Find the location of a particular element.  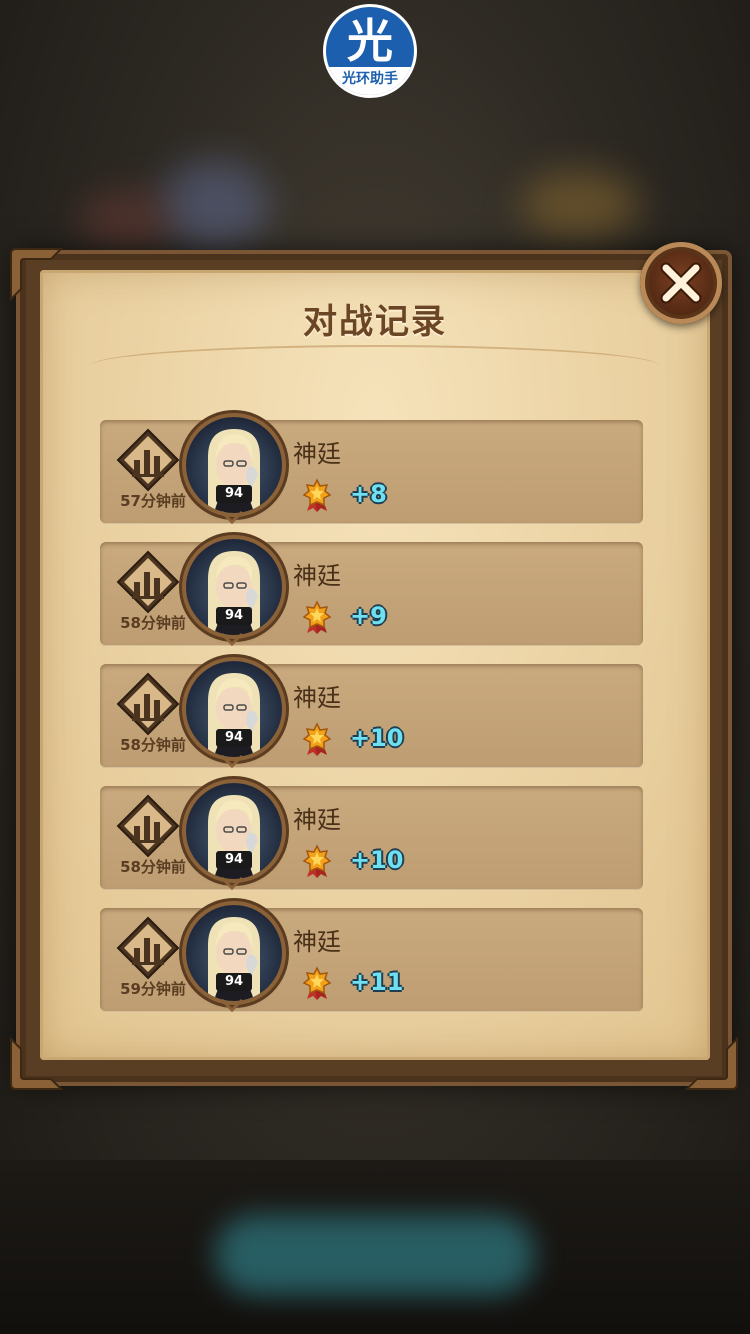

record-time: 57分钟前 is located at coordinates (153, 501).